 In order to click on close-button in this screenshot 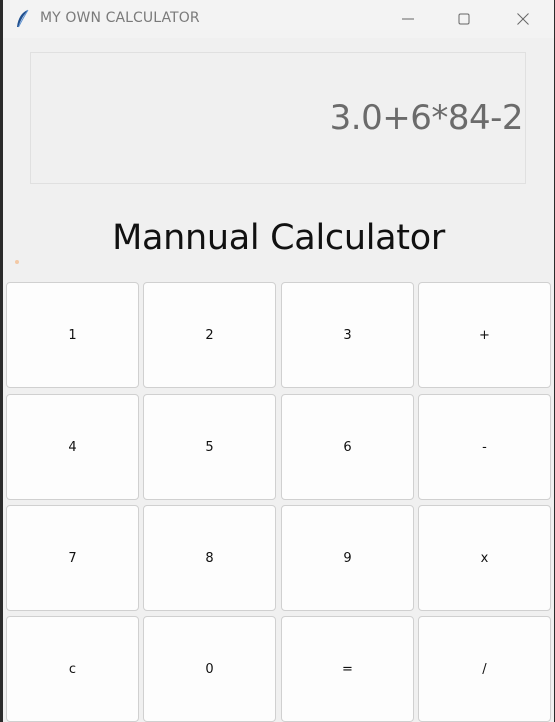, I will do `click(523, 19)`.